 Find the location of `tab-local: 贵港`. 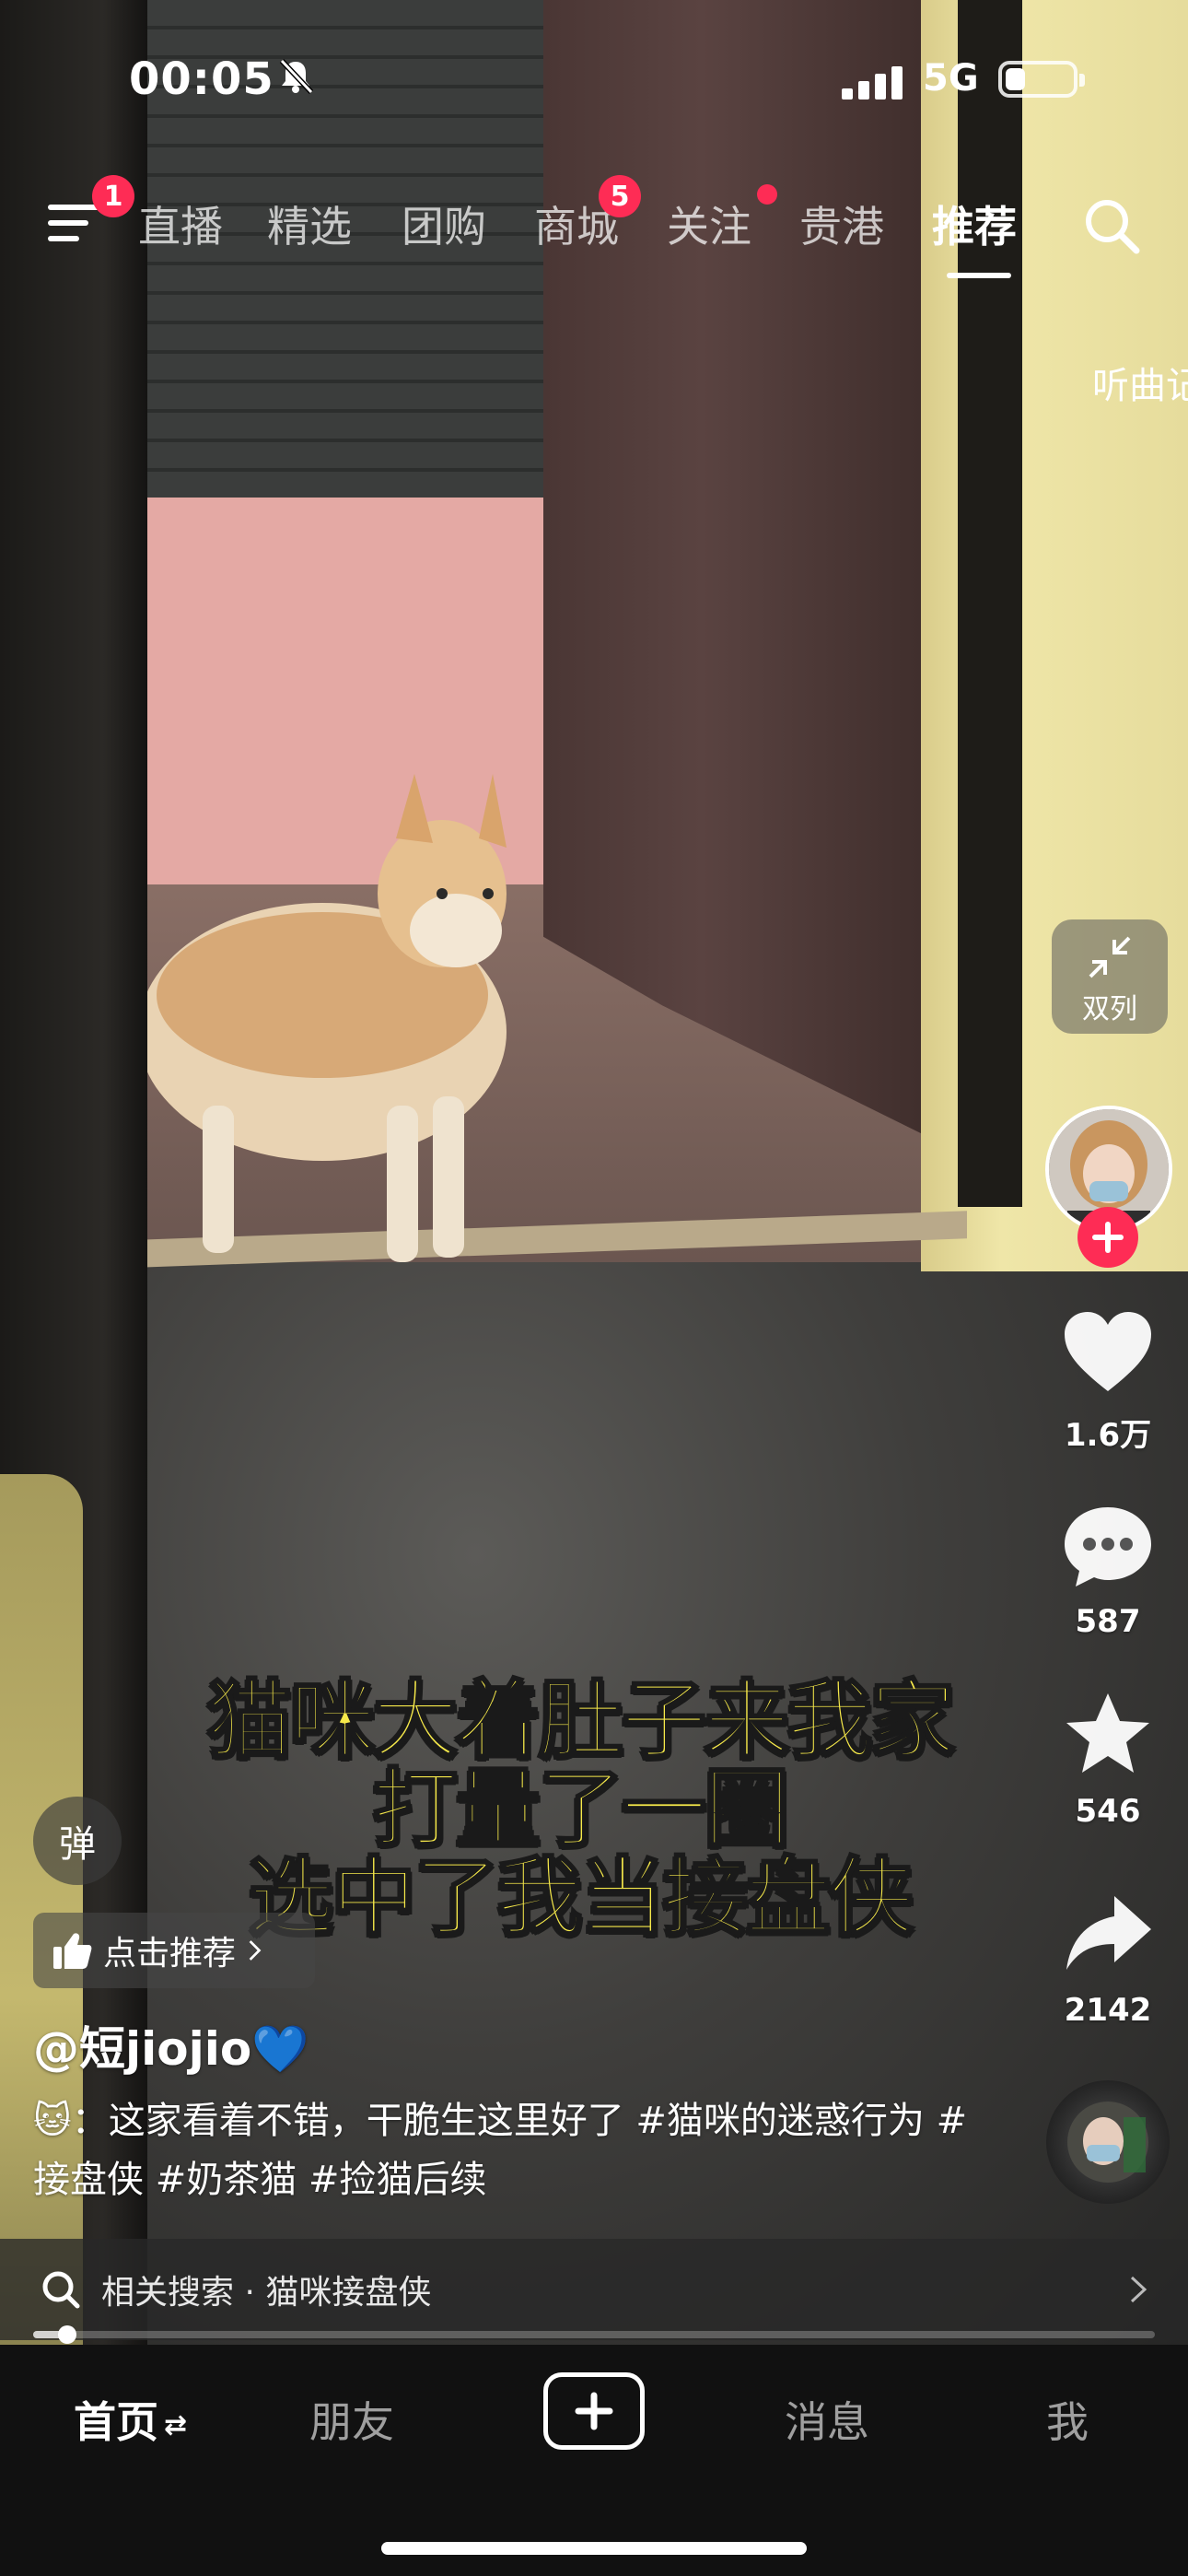

tab-local: 贵港 is located at coordinates (841, 223).